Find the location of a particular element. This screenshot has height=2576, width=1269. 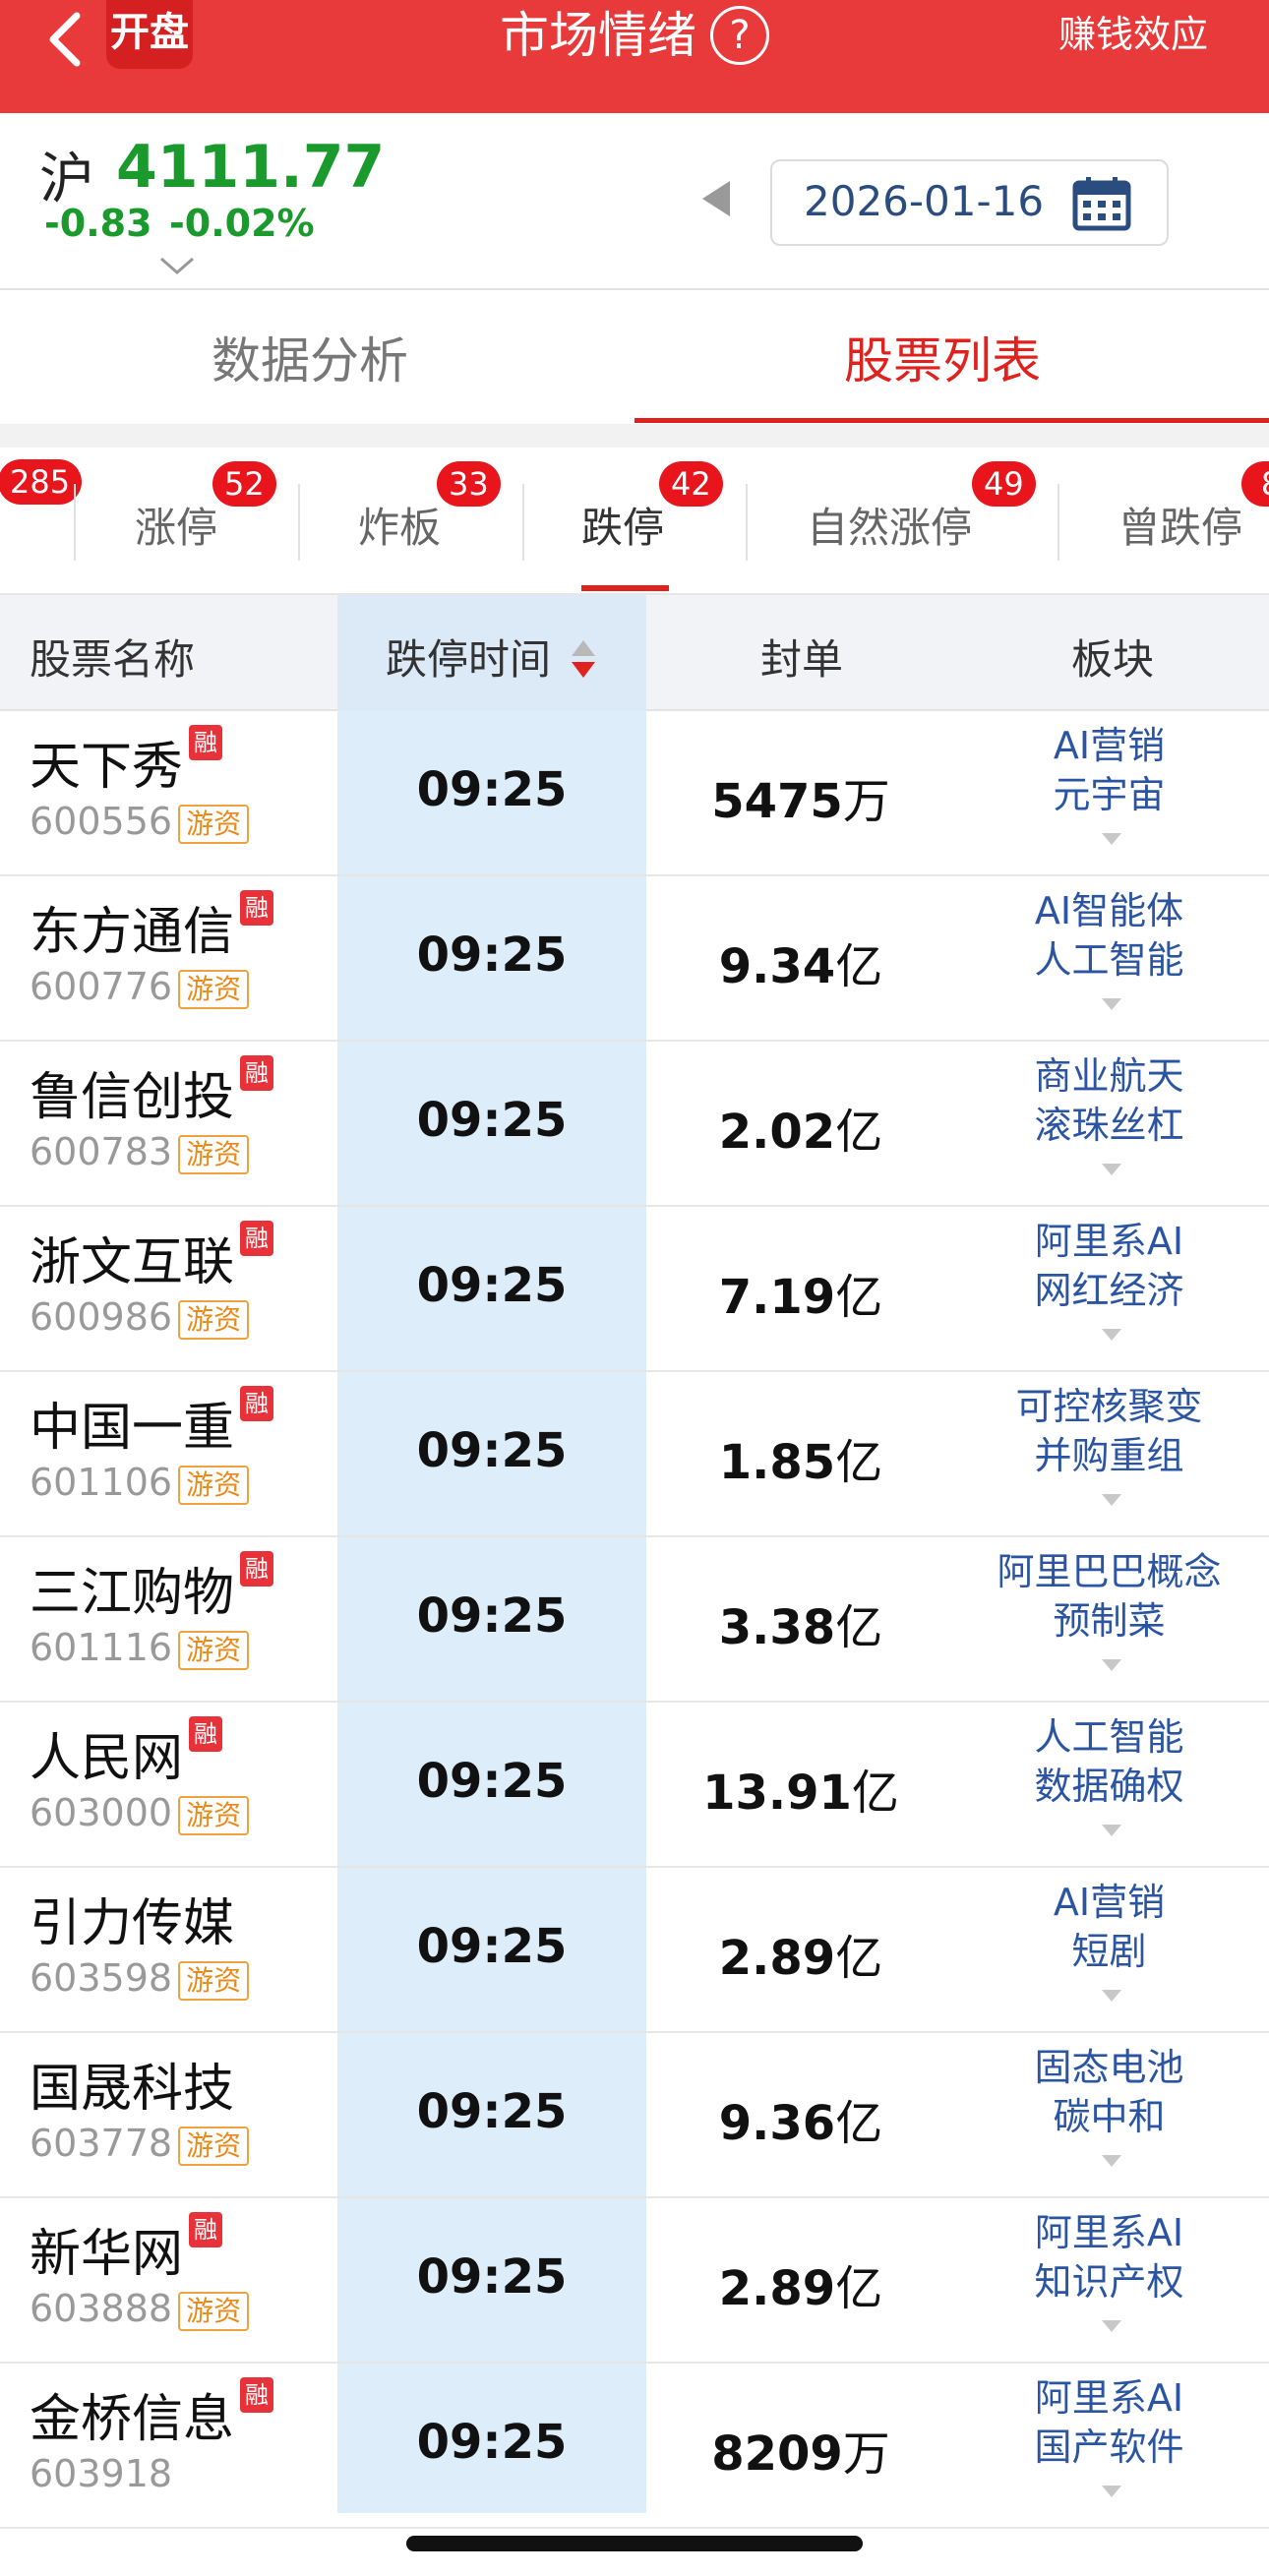

column-header-sector: 板块 is located at coordinates (1112, 657).